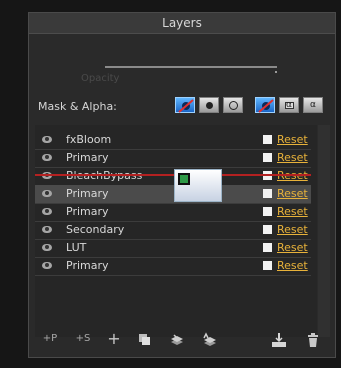 This screenshot has width=341, height=368. What do you see at coordinates (95, 229) in the screenshot?
I see `layer-name: Secondary` at bounding box center [95, 229].